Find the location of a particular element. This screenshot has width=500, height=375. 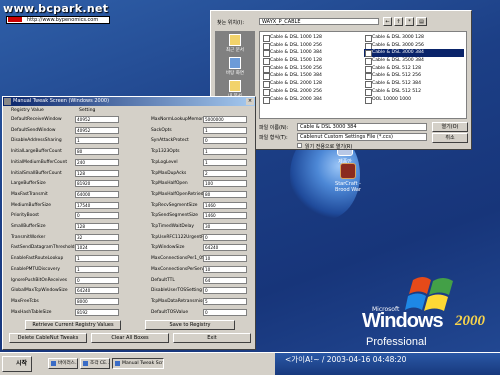

file-item: OOL 10000 1000 is located at coordinates (414, 100).